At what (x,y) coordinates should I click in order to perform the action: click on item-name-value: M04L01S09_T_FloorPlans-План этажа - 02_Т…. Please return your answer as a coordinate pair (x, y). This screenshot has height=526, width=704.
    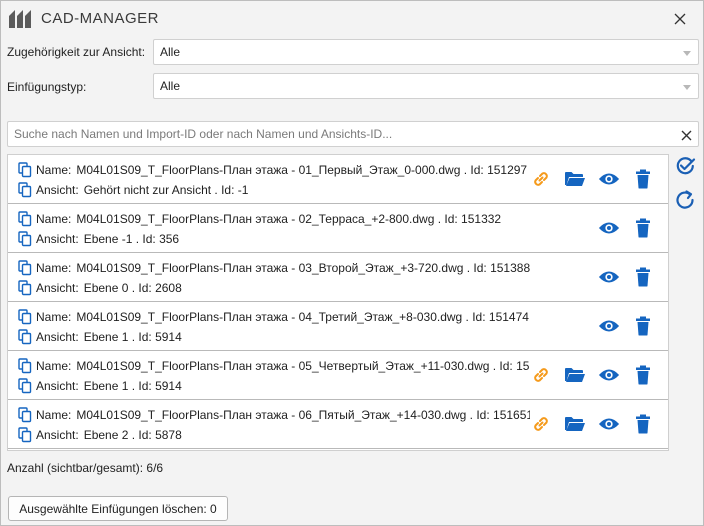
    Looking at the image, I should click on (289, 219).